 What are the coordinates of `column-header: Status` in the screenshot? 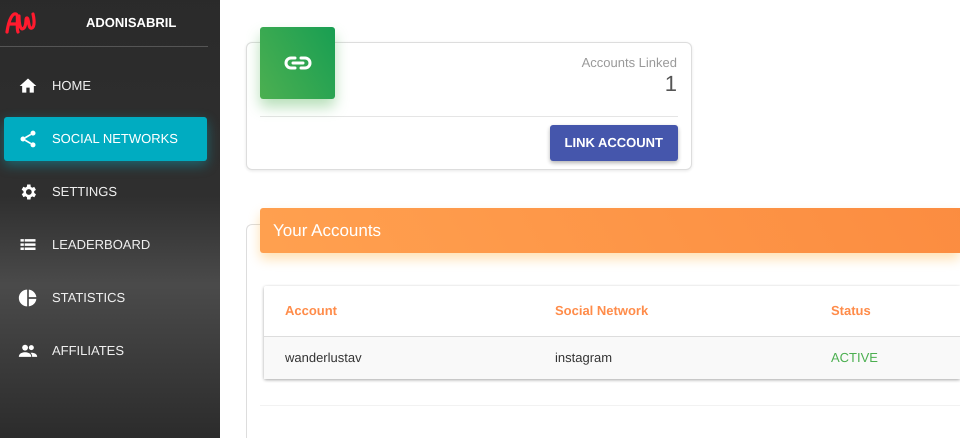 It's located at (851, 311).